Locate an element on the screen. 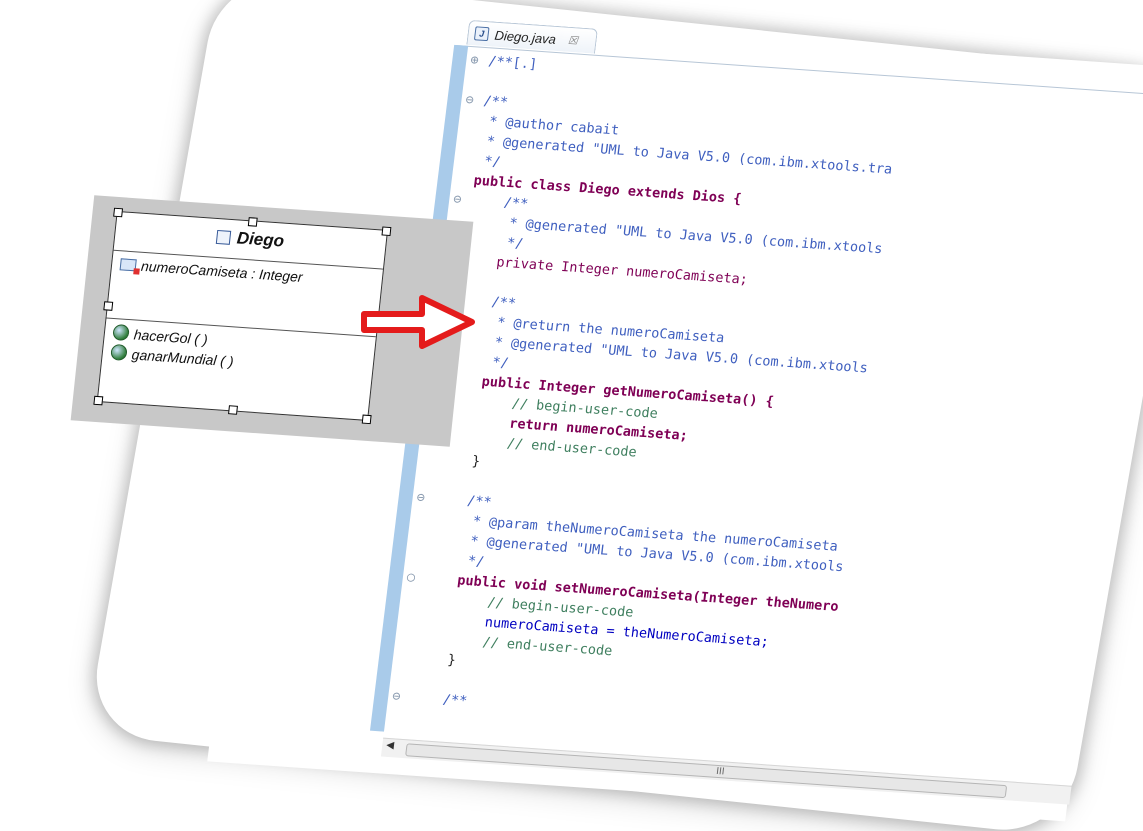  tab-diego-java: J Diego.java ☒ is located at coordinates (532, 36).